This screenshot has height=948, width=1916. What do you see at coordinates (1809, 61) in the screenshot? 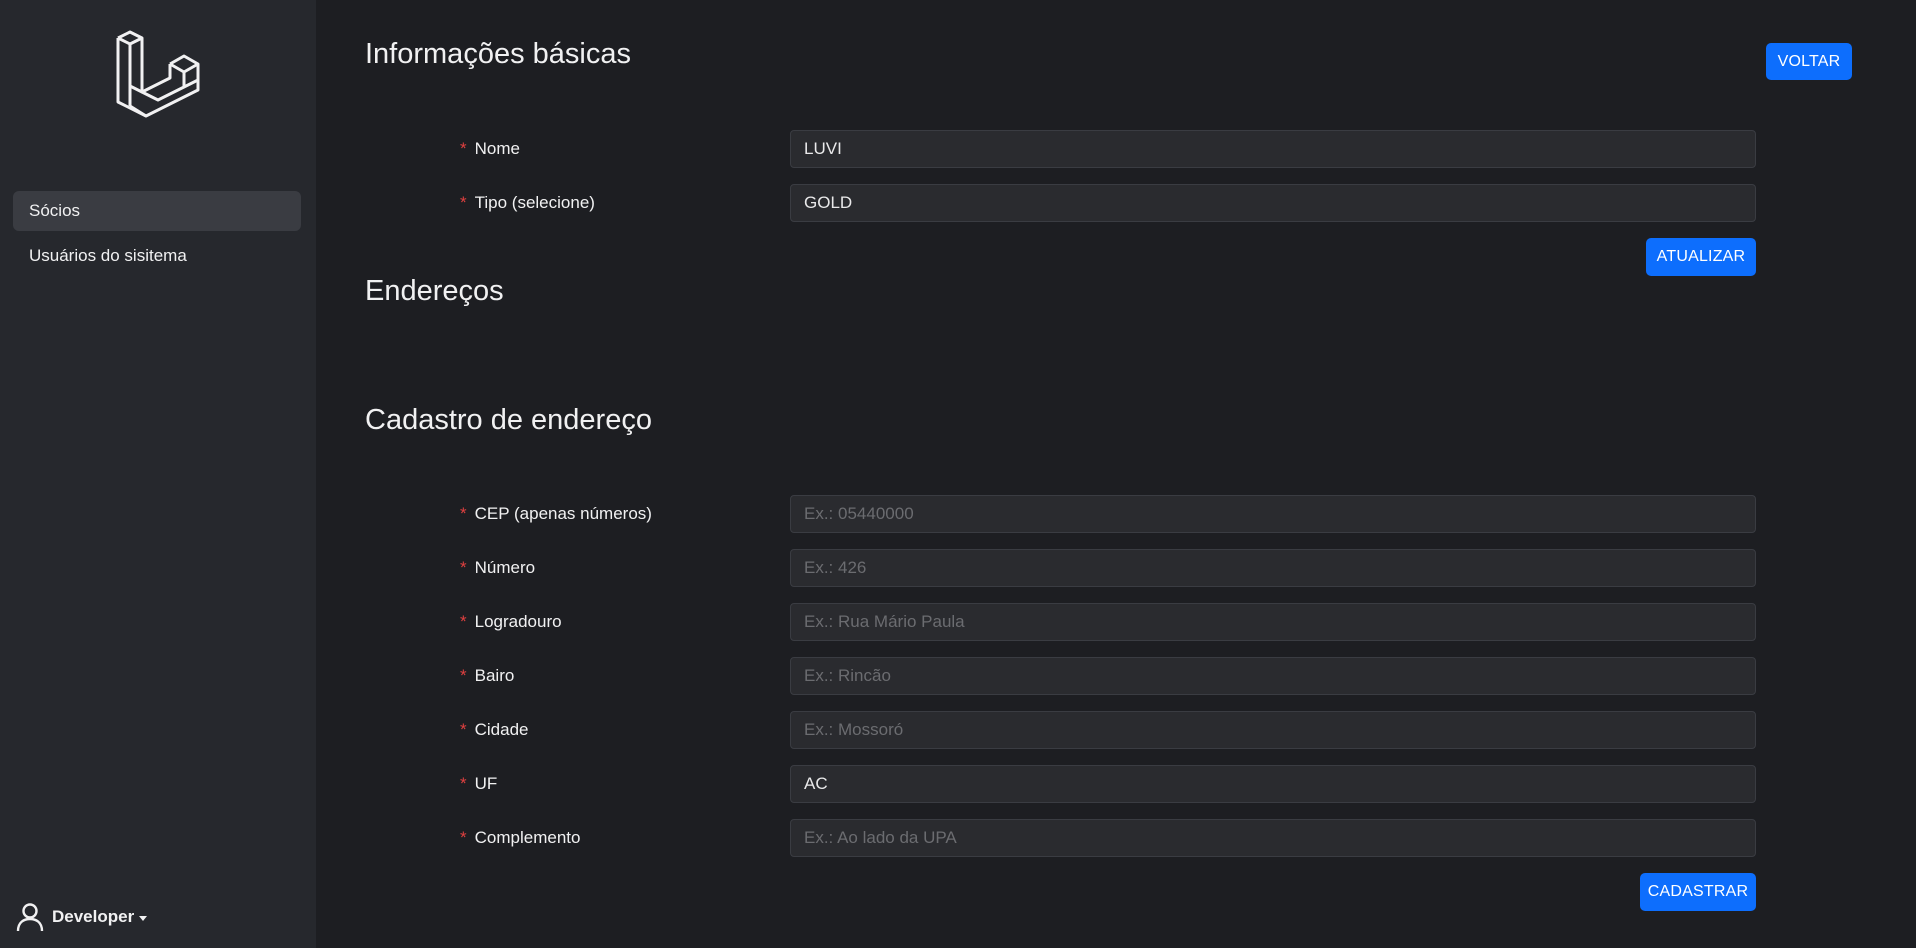
I see `back-button: VOLTAR` at bounding box center [1809, 61].